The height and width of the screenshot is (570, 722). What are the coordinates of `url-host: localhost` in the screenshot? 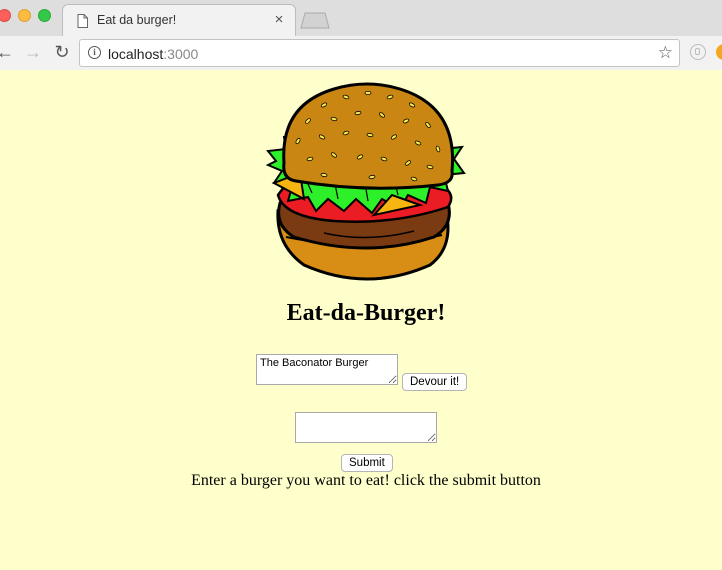 It's located at (136, 54).